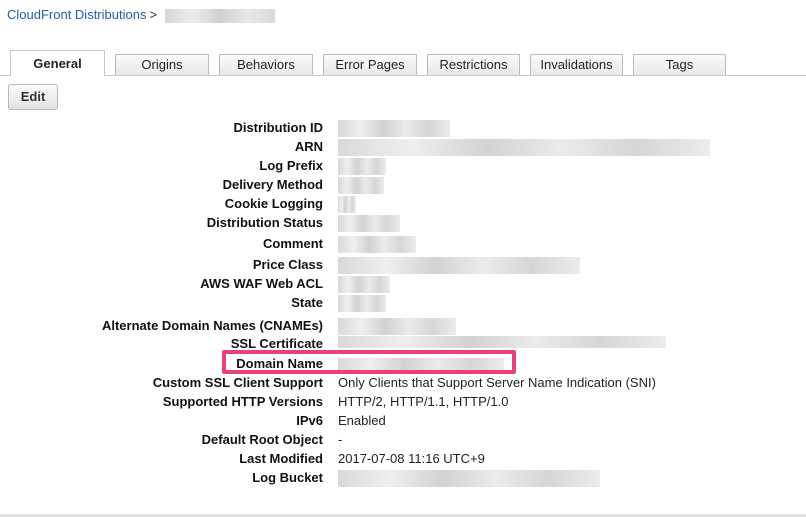 Image resolution: width=806 pixels, height=517 pixels. What do you see at coordinates (76, 14) in the screenshot?
I see `breadcrumb-cloudfront-link: CloudFront Distributions` at bounding box center [76, 14].